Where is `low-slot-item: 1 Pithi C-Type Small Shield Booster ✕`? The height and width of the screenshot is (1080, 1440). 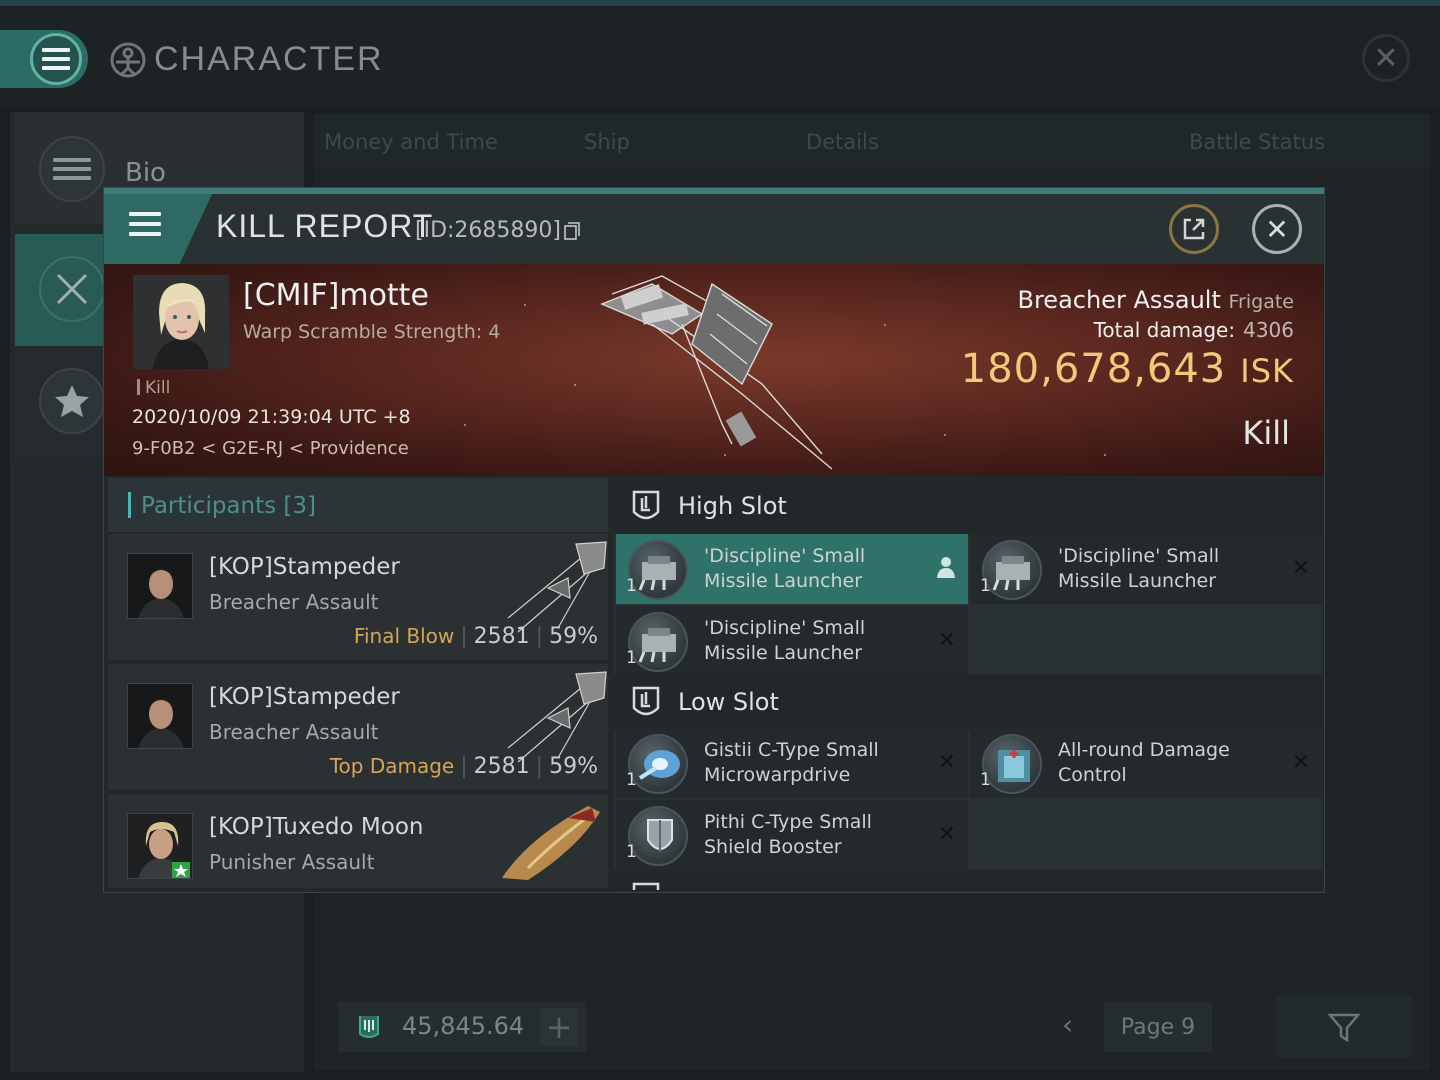
low-slot-item: 1 Pithi C-Type Small Shield Booster ✕ is located at coordinates (792, 835).